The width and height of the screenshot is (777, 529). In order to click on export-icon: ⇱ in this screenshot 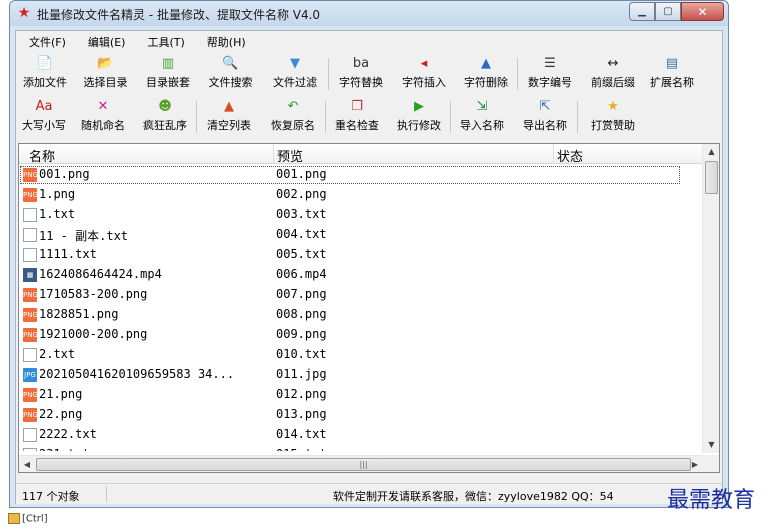, I will do `click(545, 106)`.